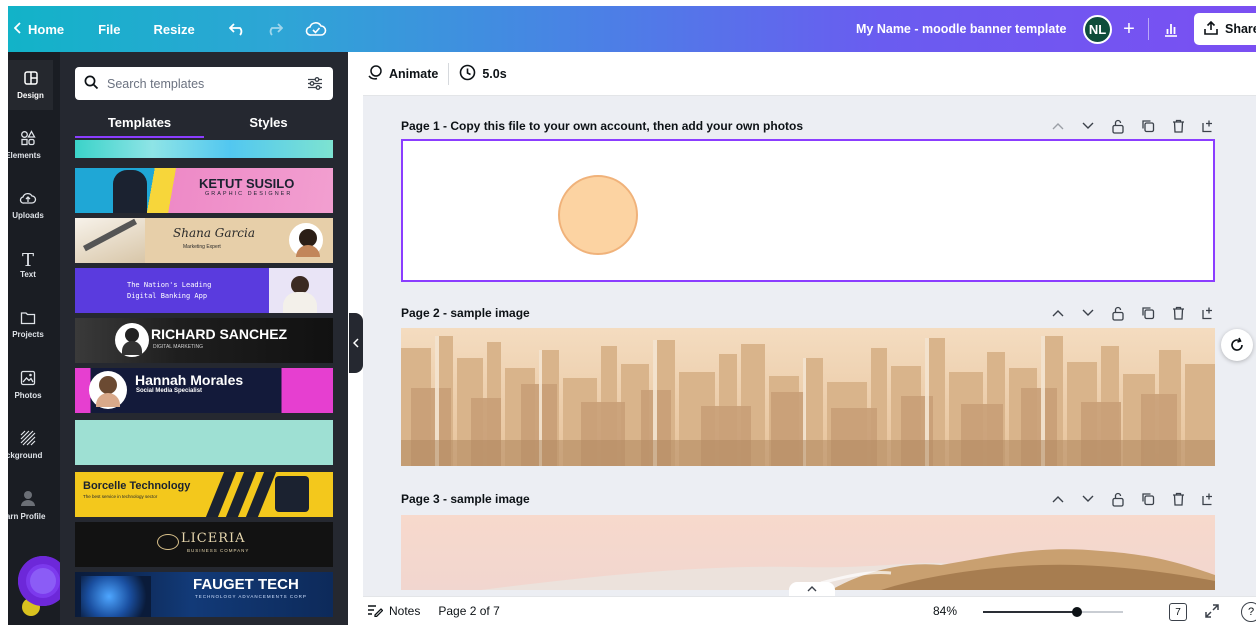 Image resolution: width=1256 pixels, height=625 pixels. Describe the element at coordinates (139, 124) in the screenshot. I see `tab-templates: Templates` at that location.